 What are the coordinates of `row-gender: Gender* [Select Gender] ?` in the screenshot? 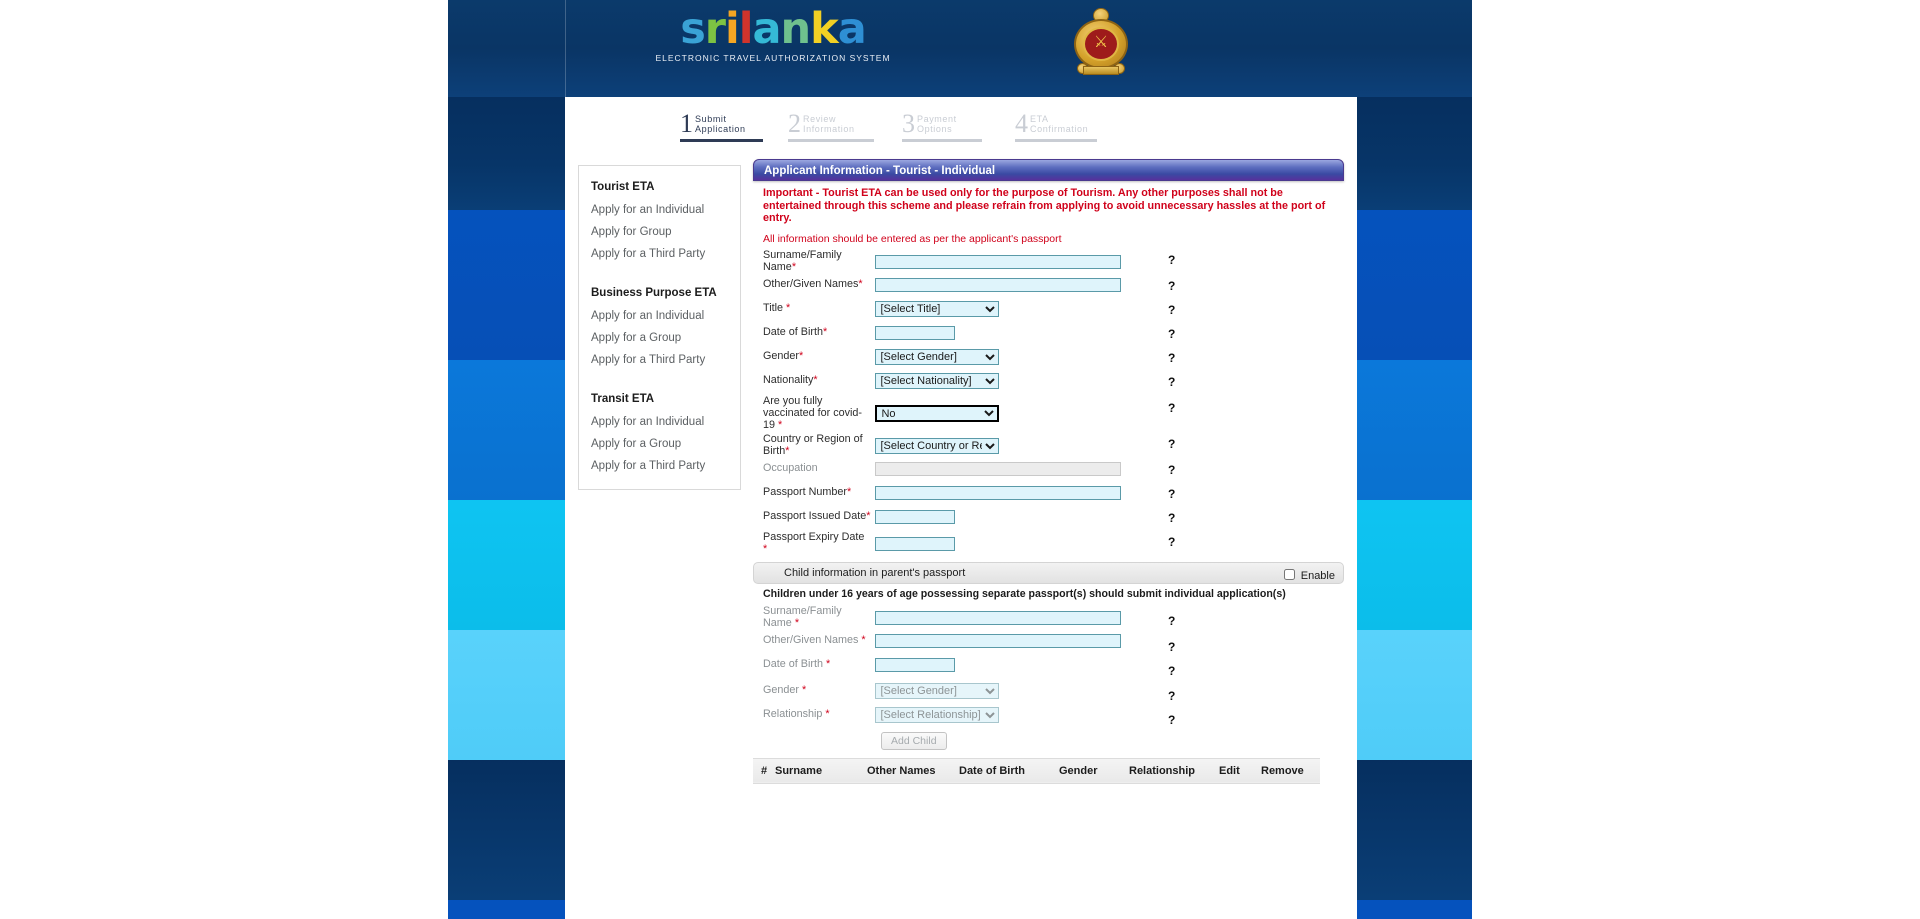 It's located at (1048, 358).